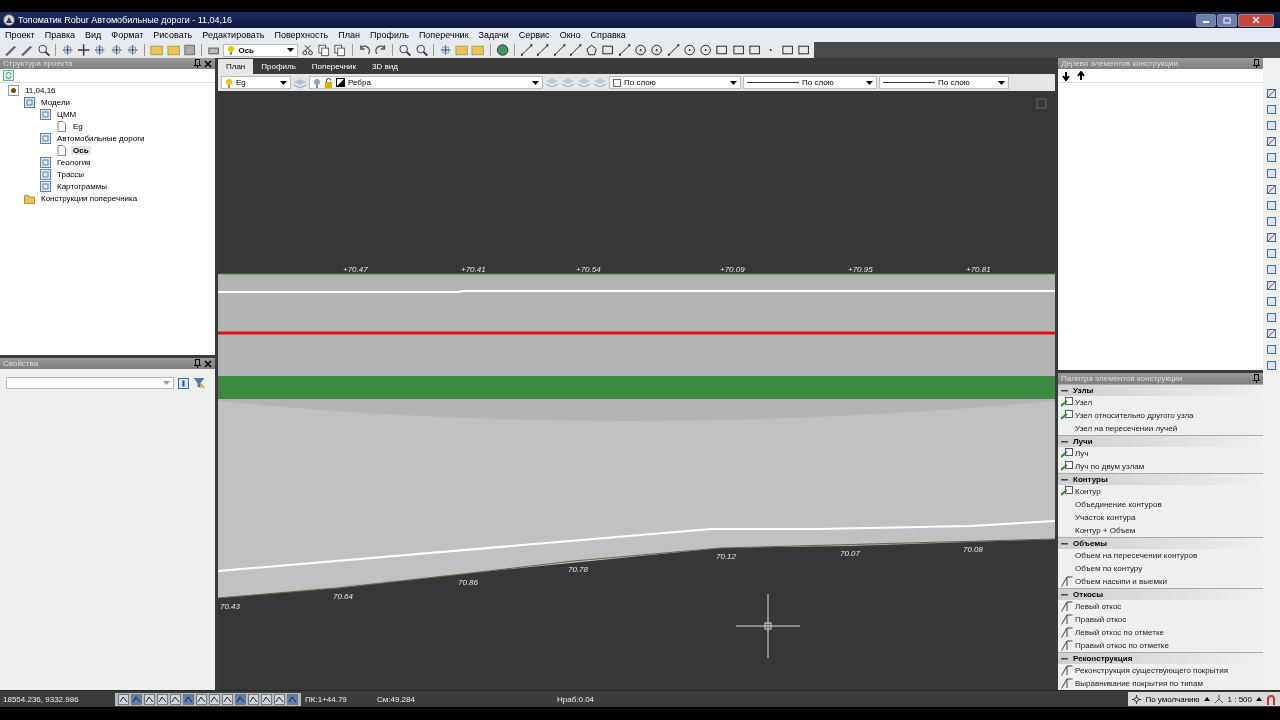 The image size is (1280, 720). What do you see at coordinates (1109, 568) in the screenshot?
I see `palette-item: Объем по контуру` at bounding box center [1109, 568].